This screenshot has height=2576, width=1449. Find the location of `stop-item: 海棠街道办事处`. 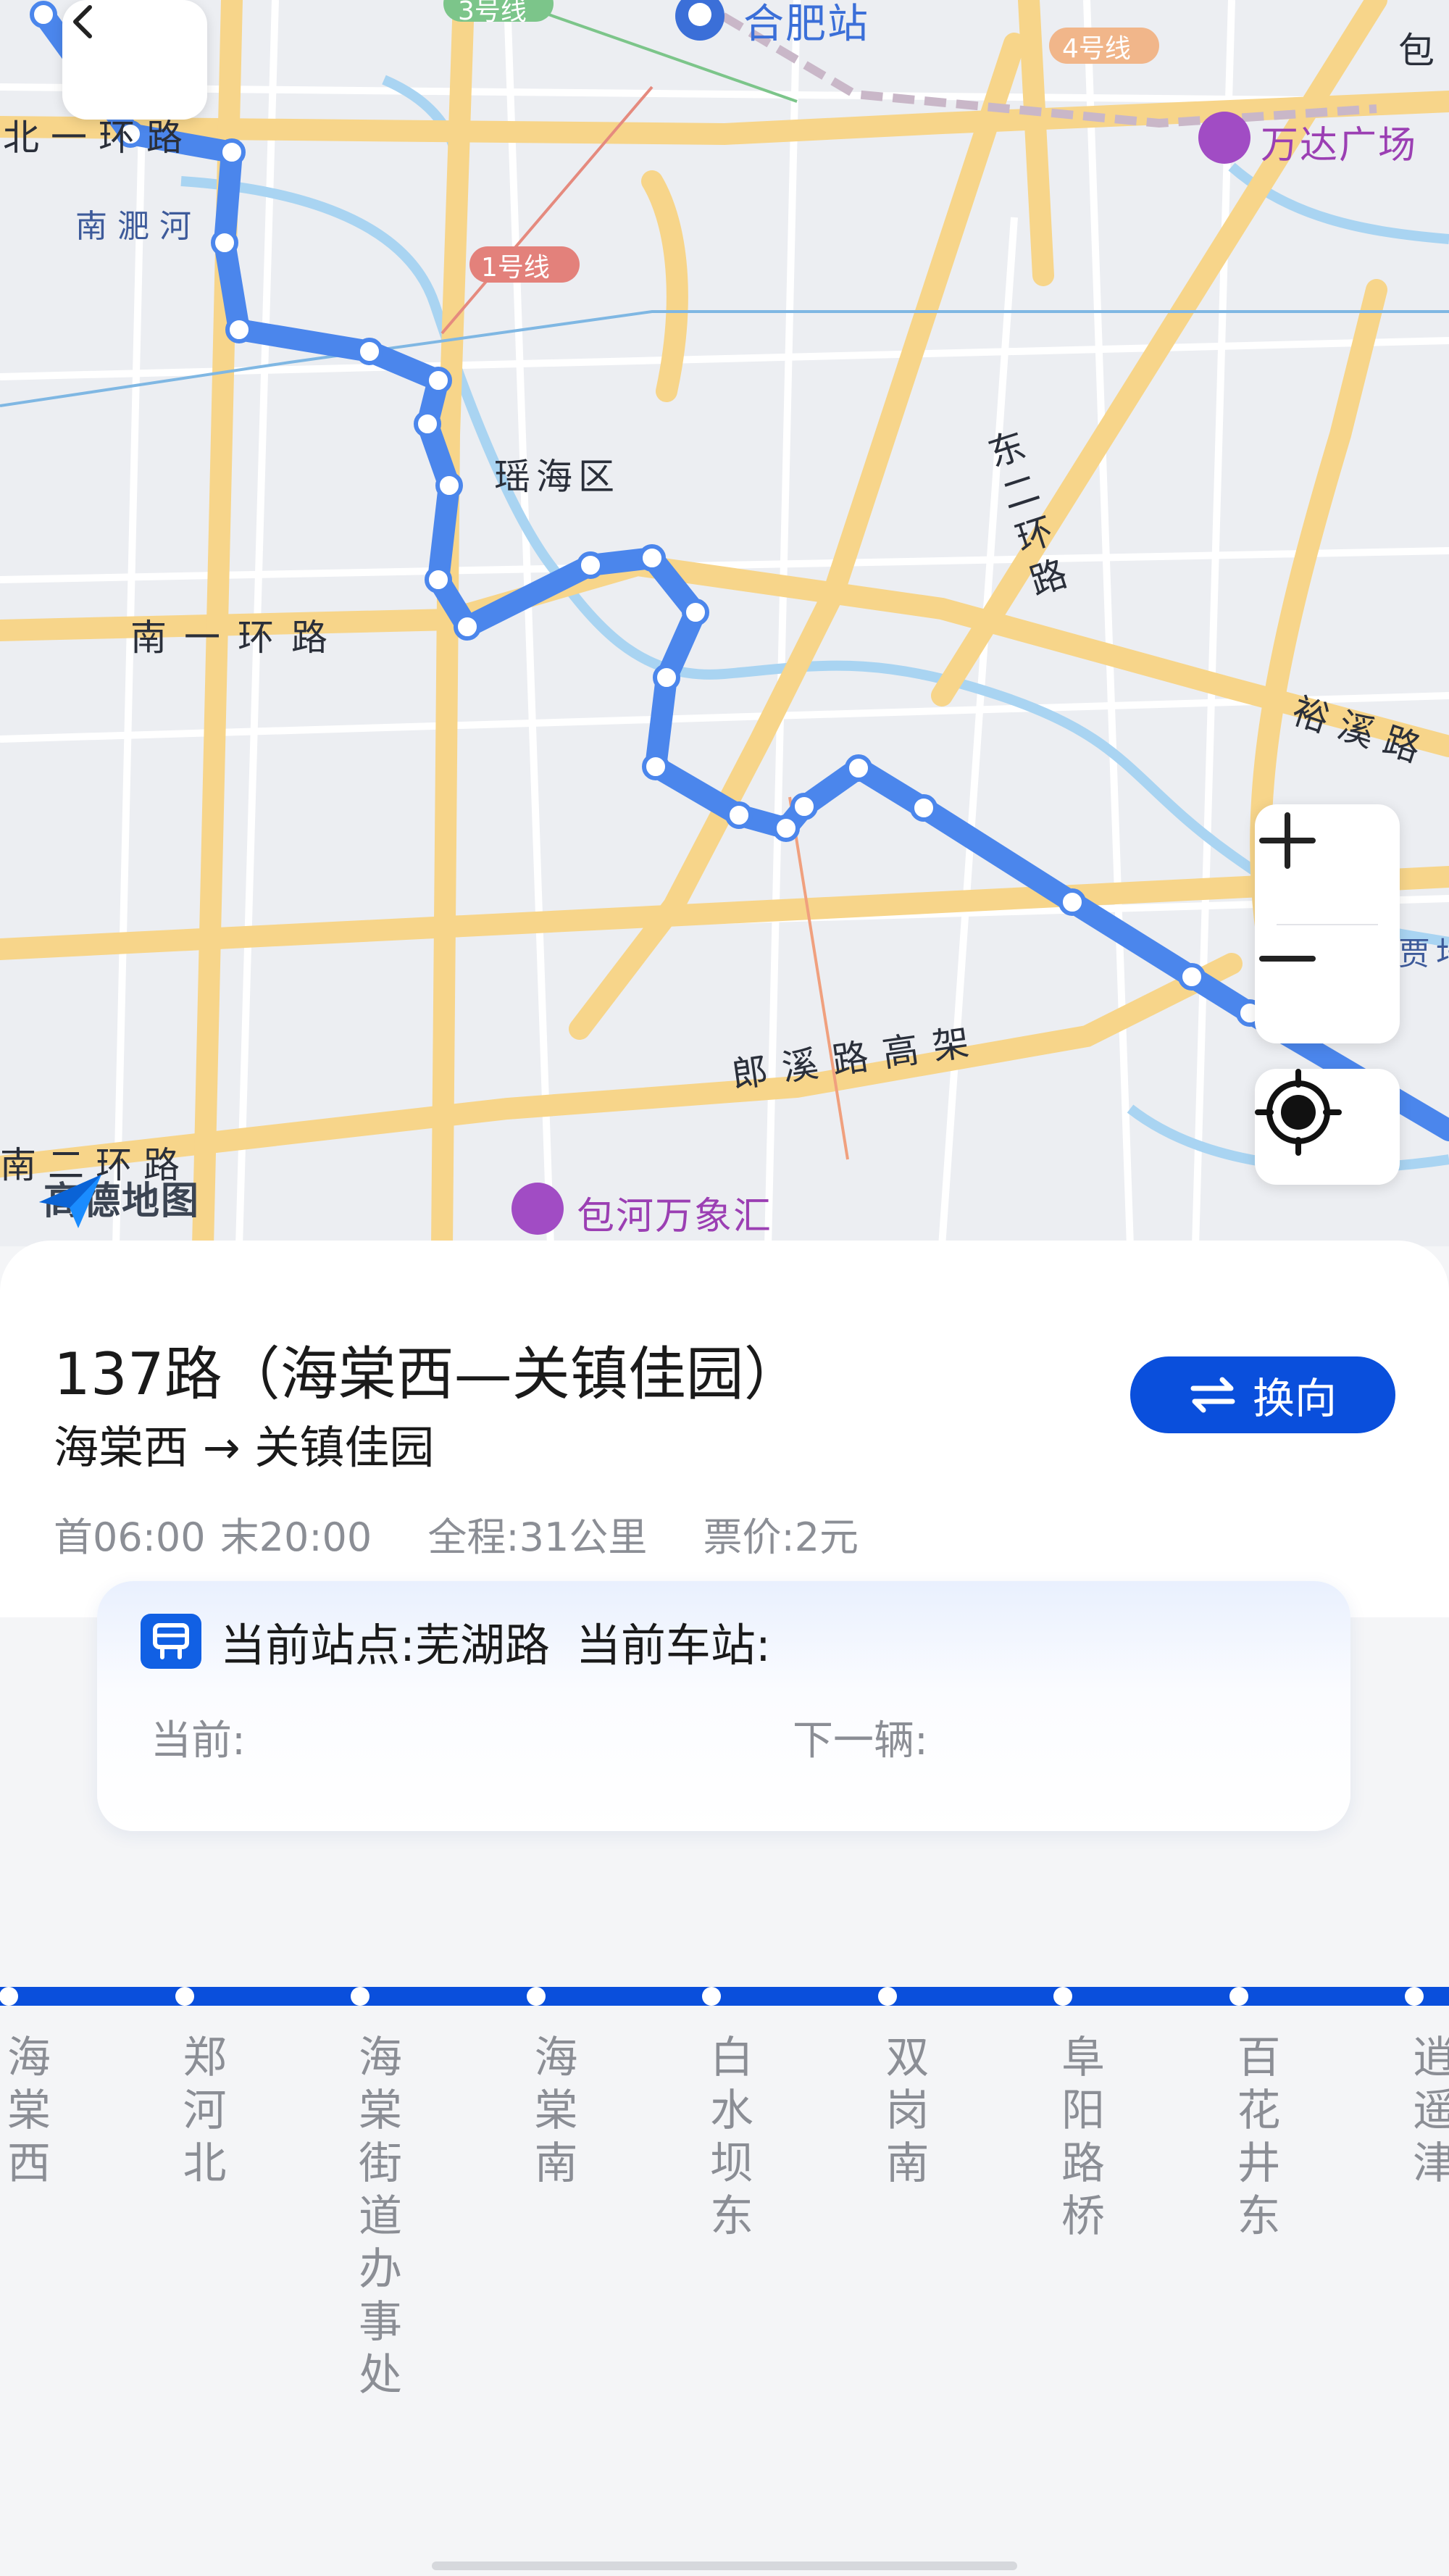

stop-item: 海棠街道办事处 is located at coordinates (380, 2217).